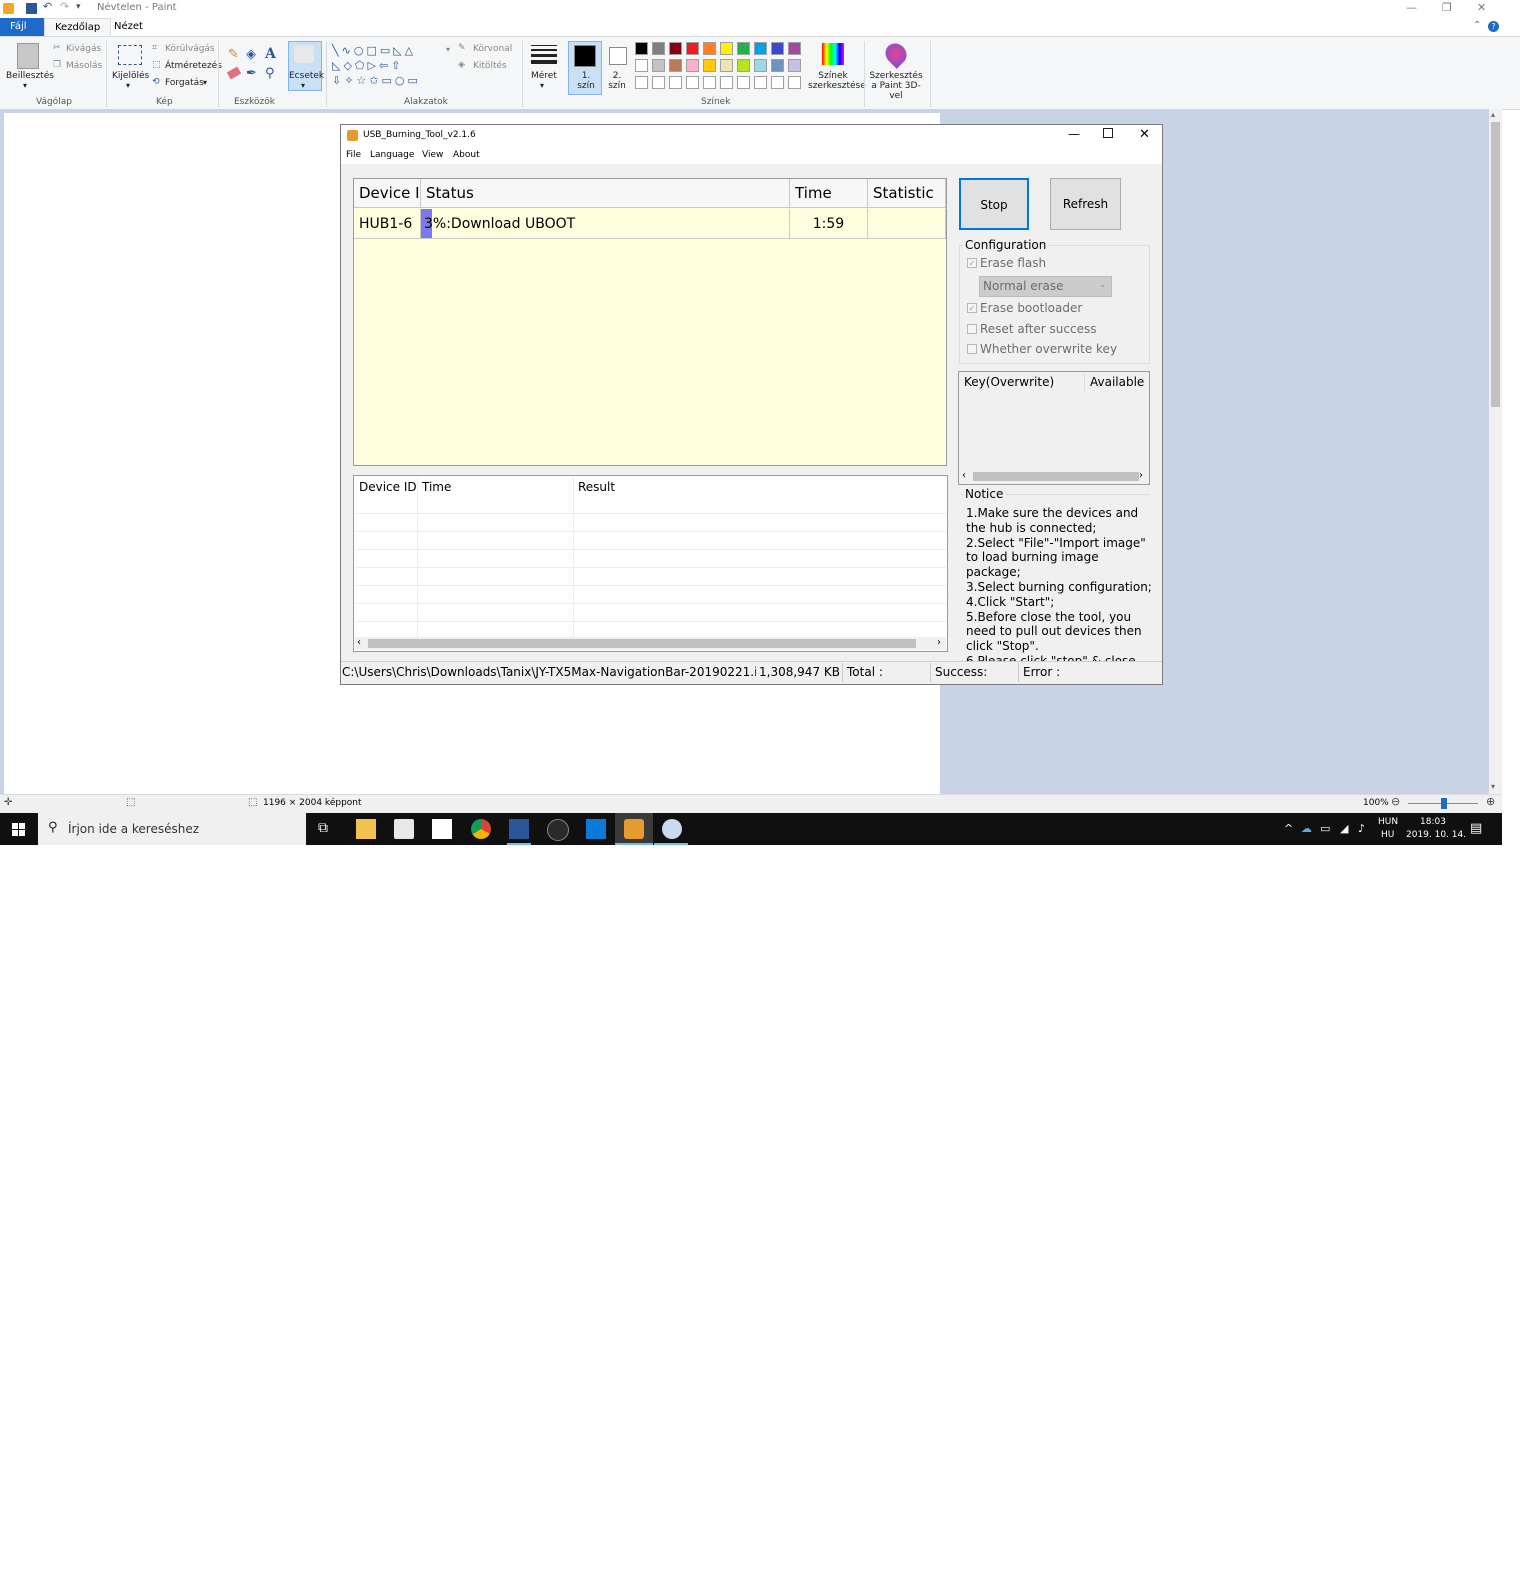 Image resolution: width=1520 pixels, height=1587 pixels. Describe the element at coordinates (388, 65) in the screenshot. I see `shapes-gallery: ╲∿○□▭◺△ ◺◇⬠▷⇦⇧ ⇩✧☆✩▭○▭` at that location.